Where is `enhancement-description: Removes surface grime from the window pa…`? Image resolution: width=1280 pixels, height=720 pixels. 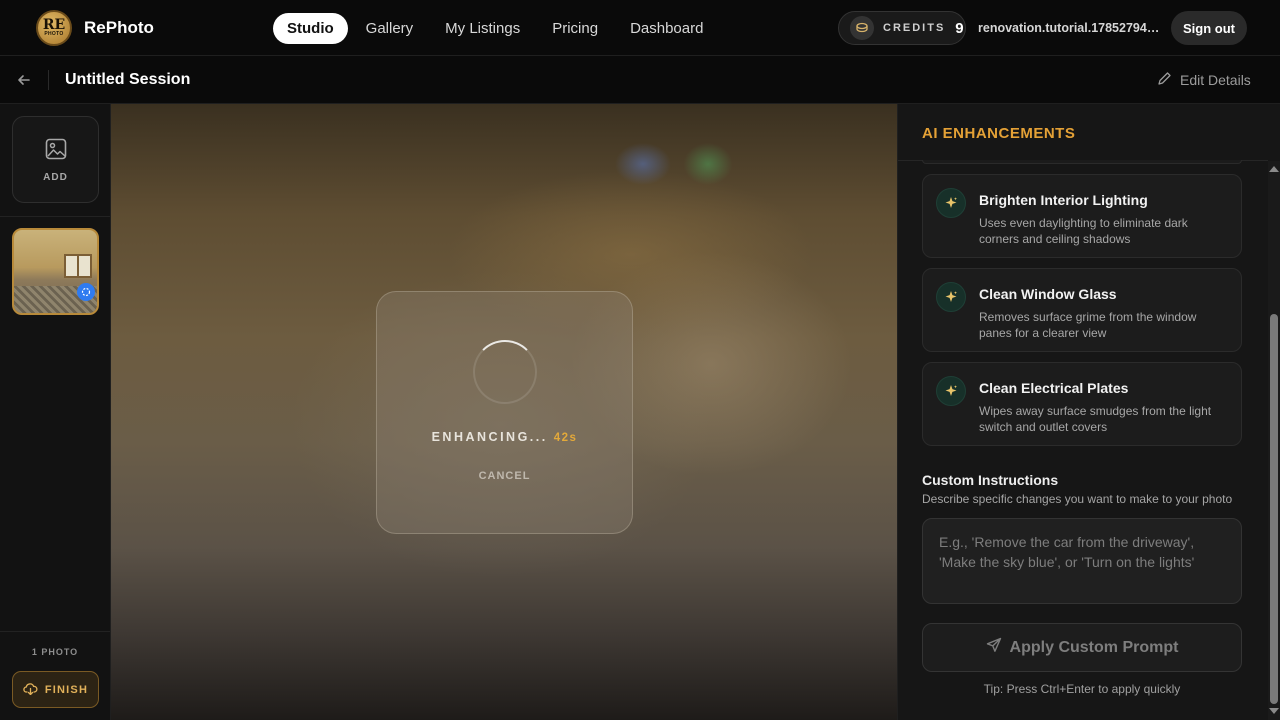 enhancement-description: Removes surface grime from the window pa… is located at coordinates (1088, 325).